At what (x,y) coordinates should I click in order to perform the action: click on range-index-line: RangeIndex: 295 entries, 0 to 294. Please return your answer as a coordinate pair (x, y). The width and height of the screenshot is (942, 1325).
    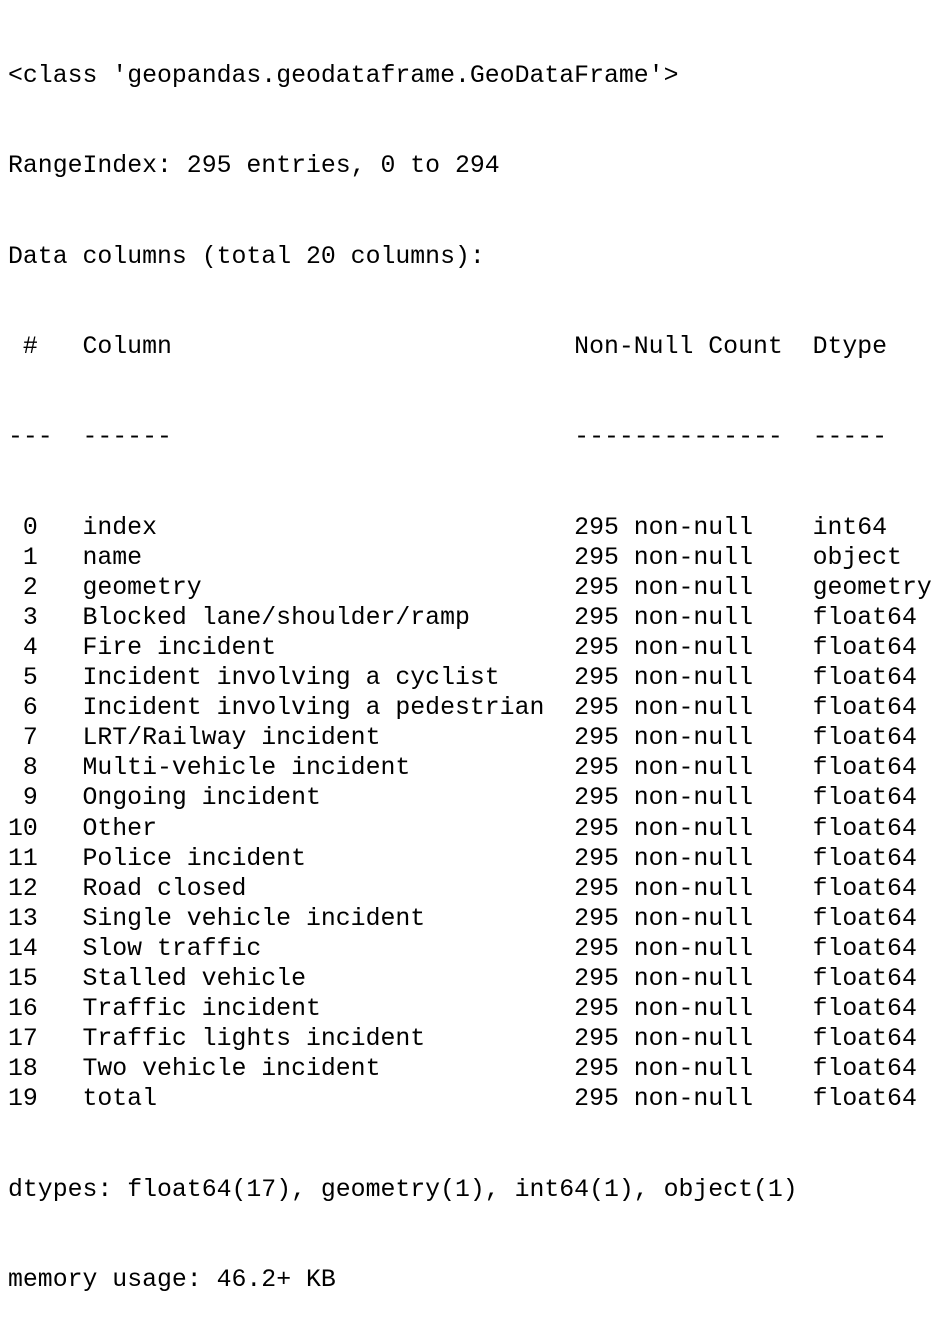
    Looking at the image, I should click on (254, 166).